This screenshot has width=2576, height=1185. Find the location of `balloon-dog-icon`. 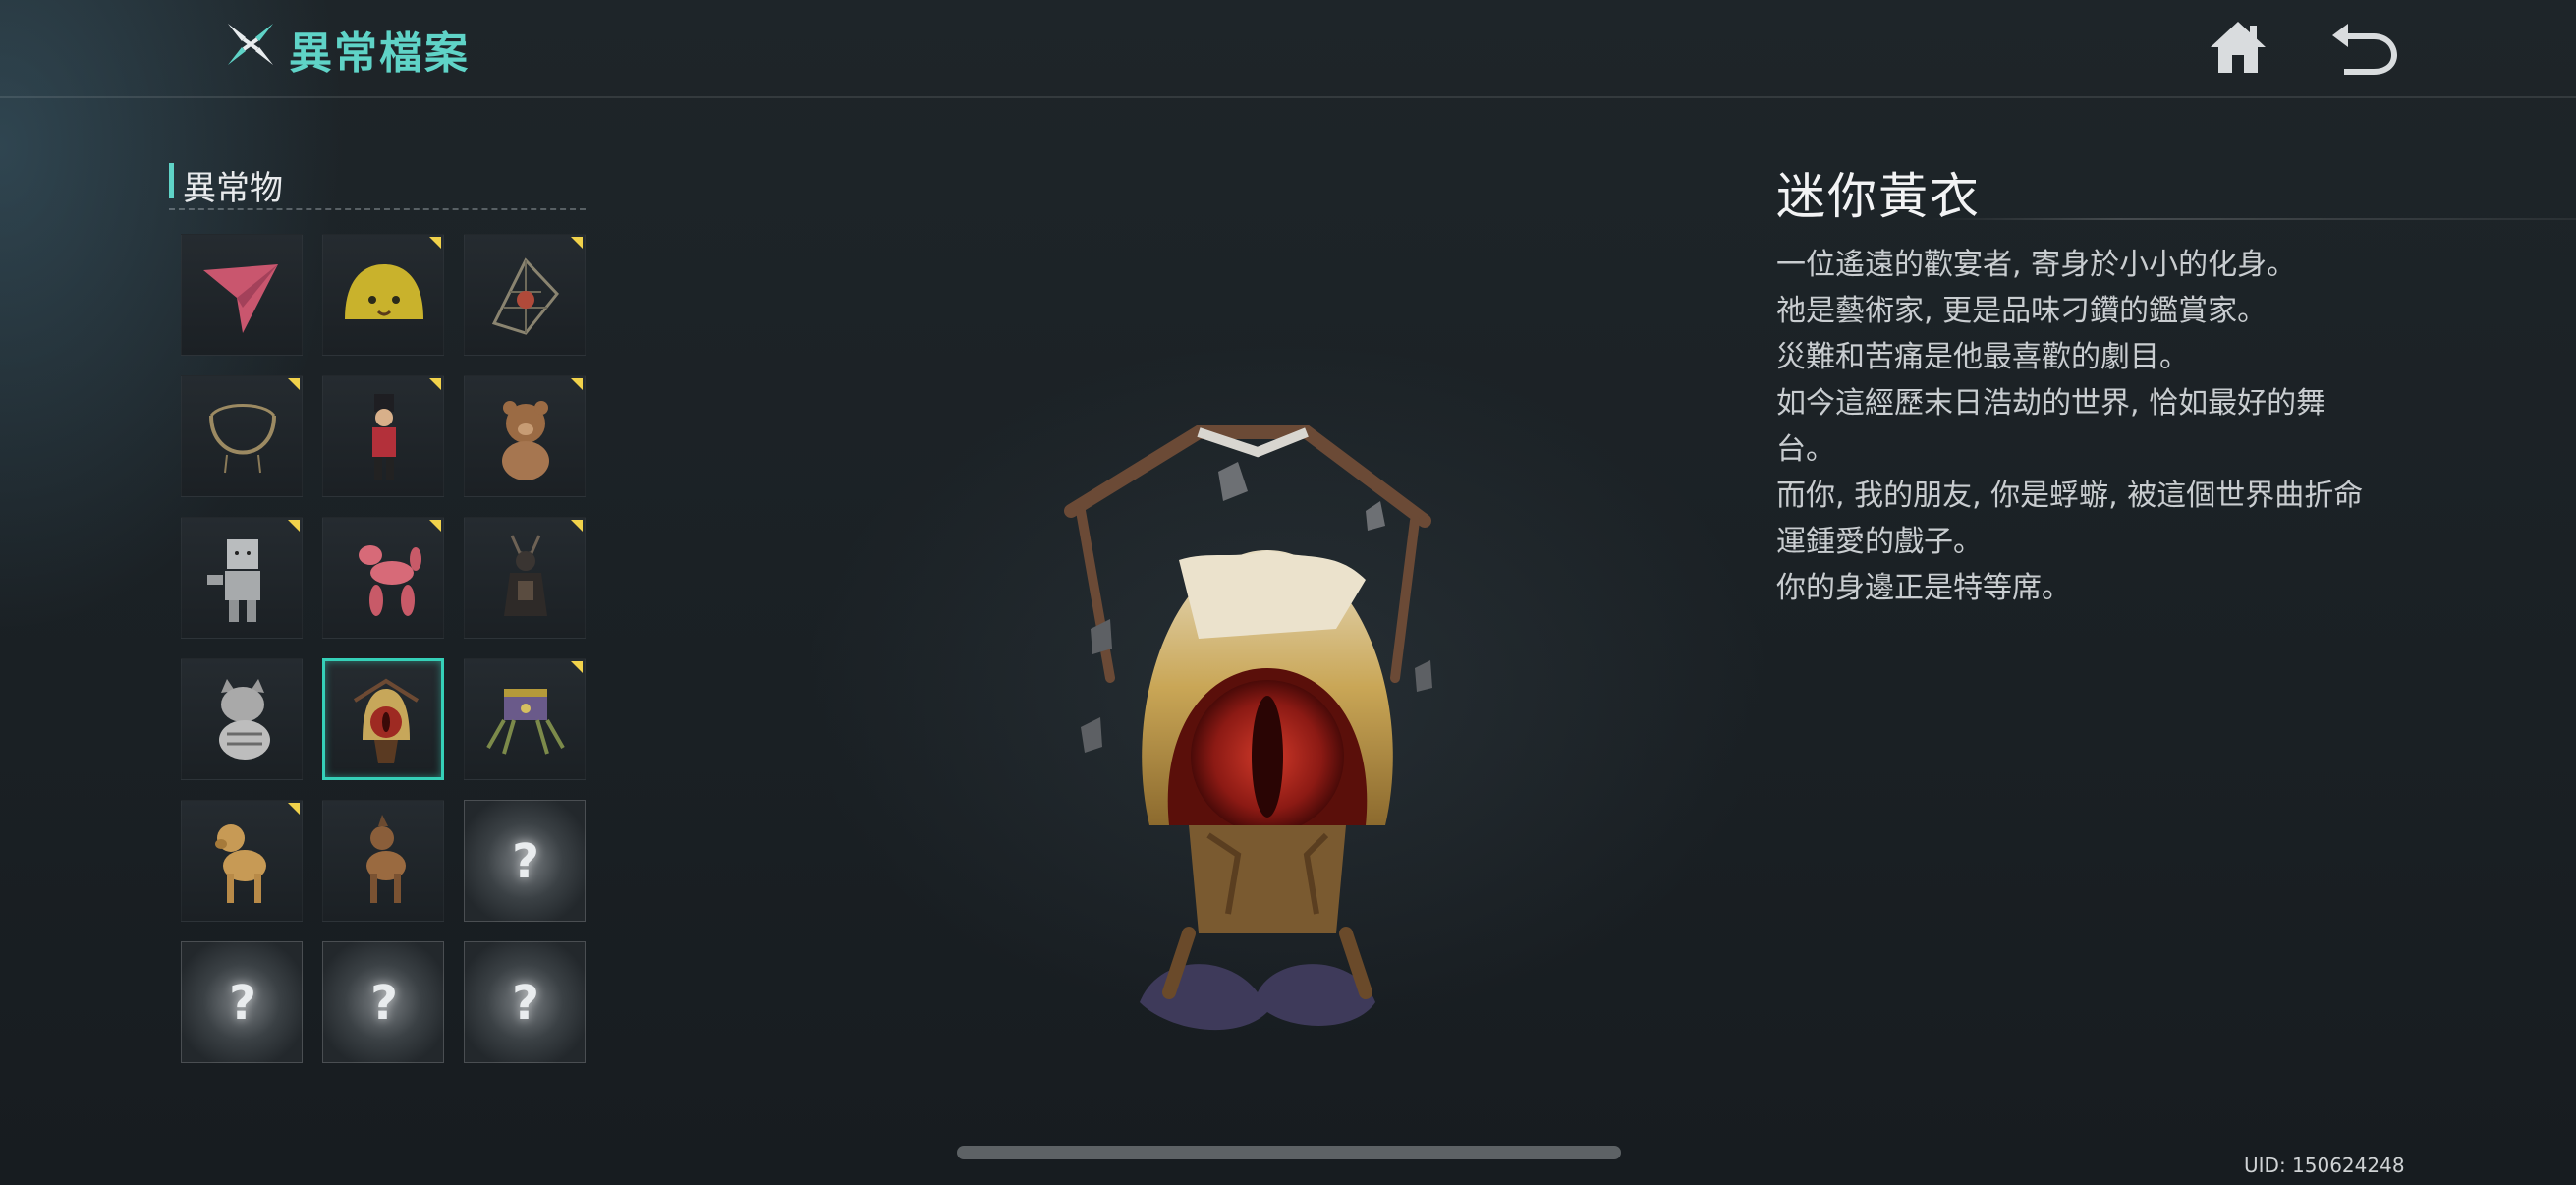

balloon-dog-icon is located at coordinates (390, 581).